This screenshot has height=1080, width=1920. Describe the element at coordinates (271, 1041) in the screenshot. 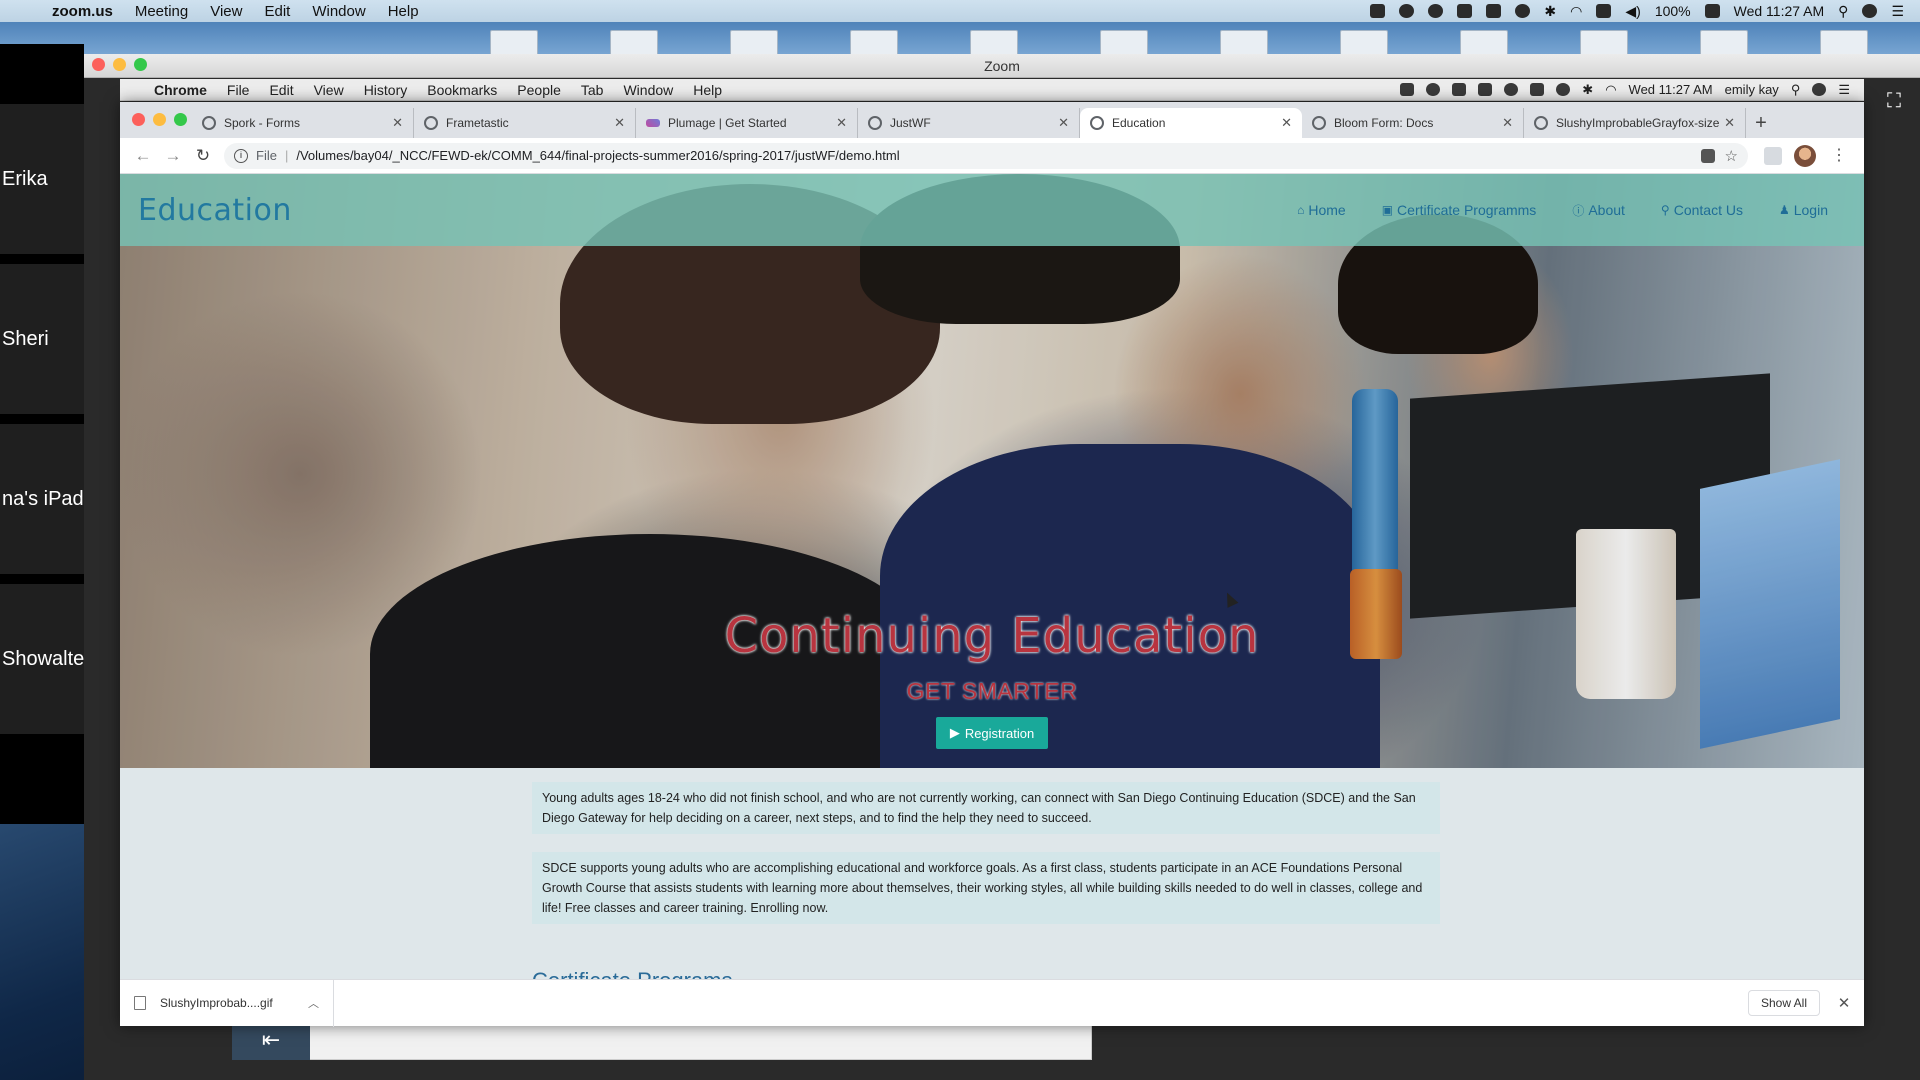

I see `zoom-back-button: ⇤` at that location.